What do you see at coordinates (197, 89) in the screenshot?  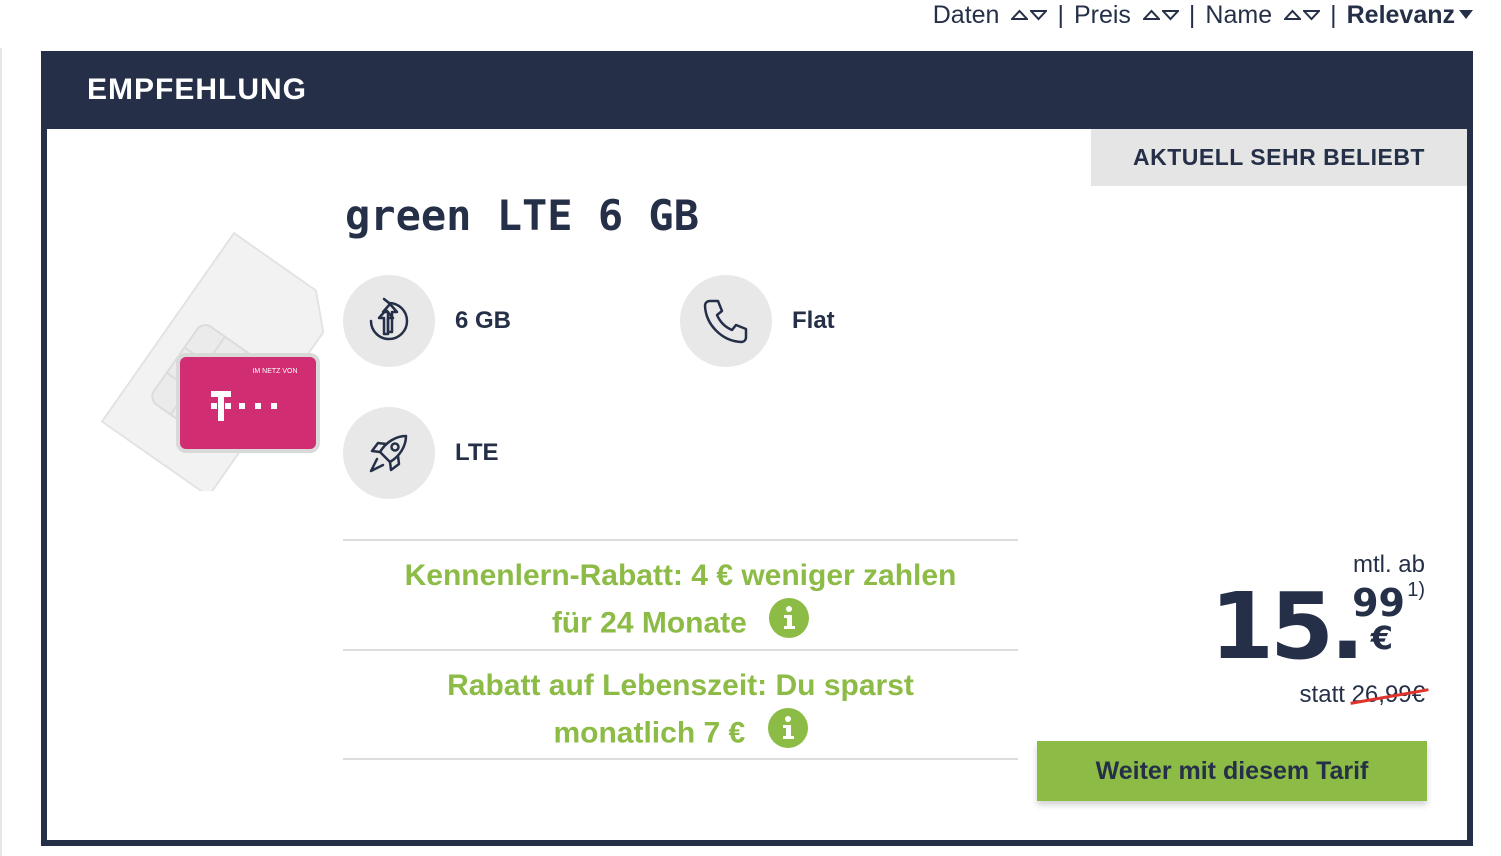 I see `card-header-title: EMPFEHLUNG` at bounding box center [197, 89].